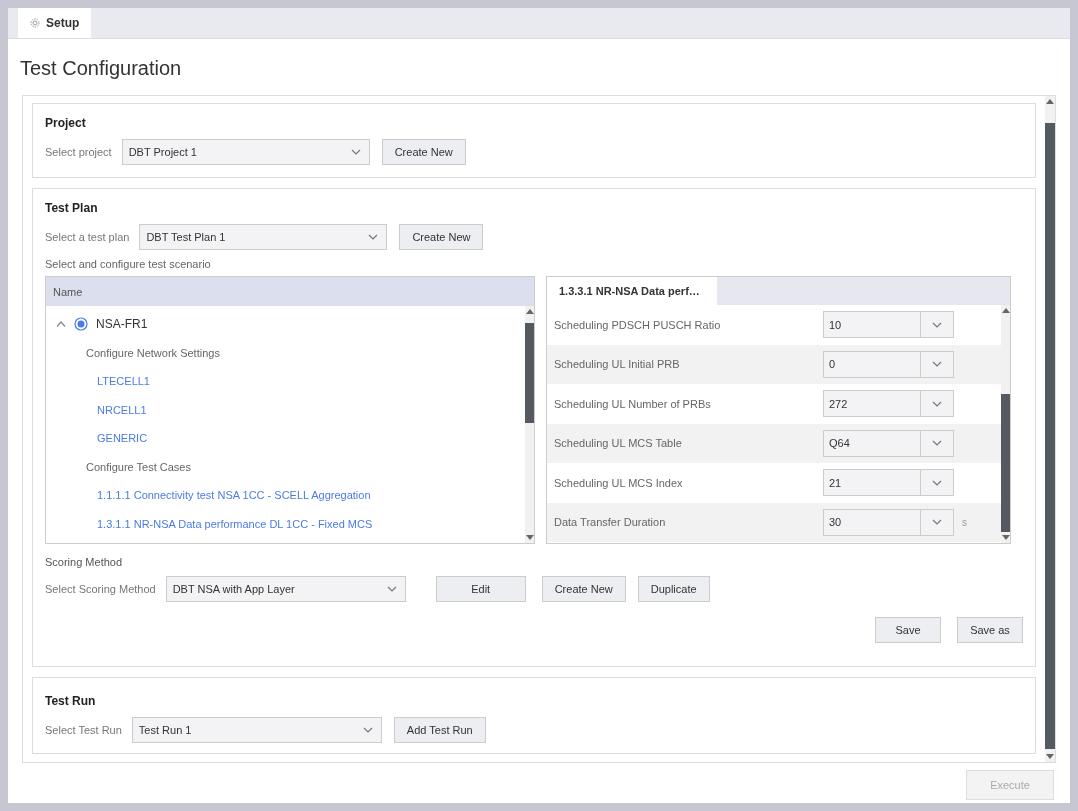  Describe the element at coordinates (832, 365) in the screenshot. I see `dropdown-value: 0` at that location.